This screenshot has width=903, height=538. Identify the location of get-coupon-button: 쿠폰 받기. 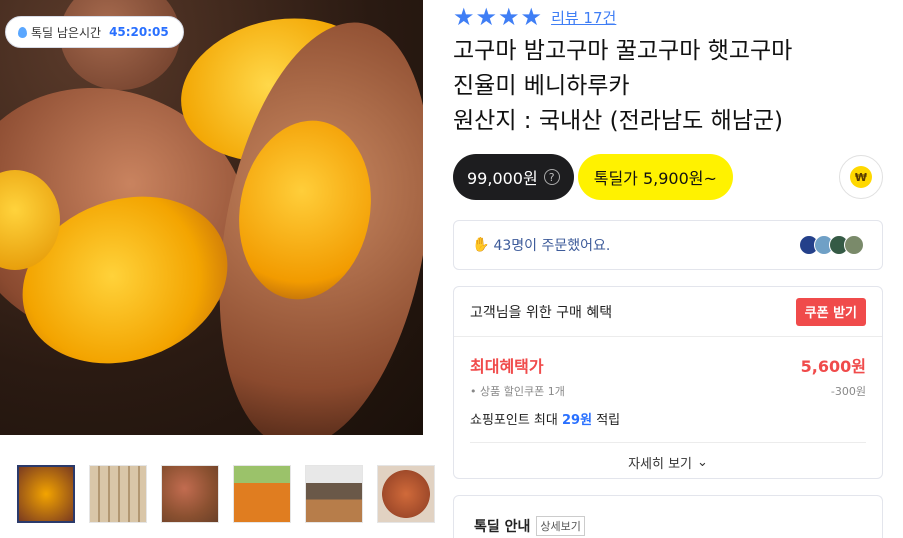
(830, 311).